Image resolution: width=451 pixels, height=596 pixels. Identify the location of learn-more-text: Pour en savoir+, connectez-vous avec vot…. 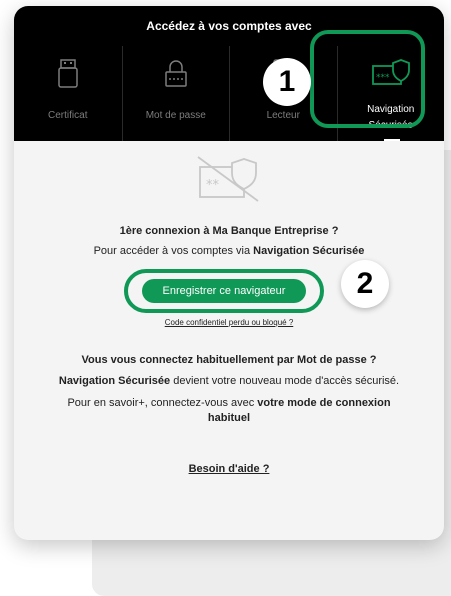
(229, 411).